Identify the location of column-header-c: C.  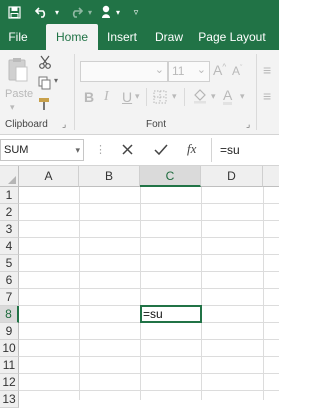
(170, 176).